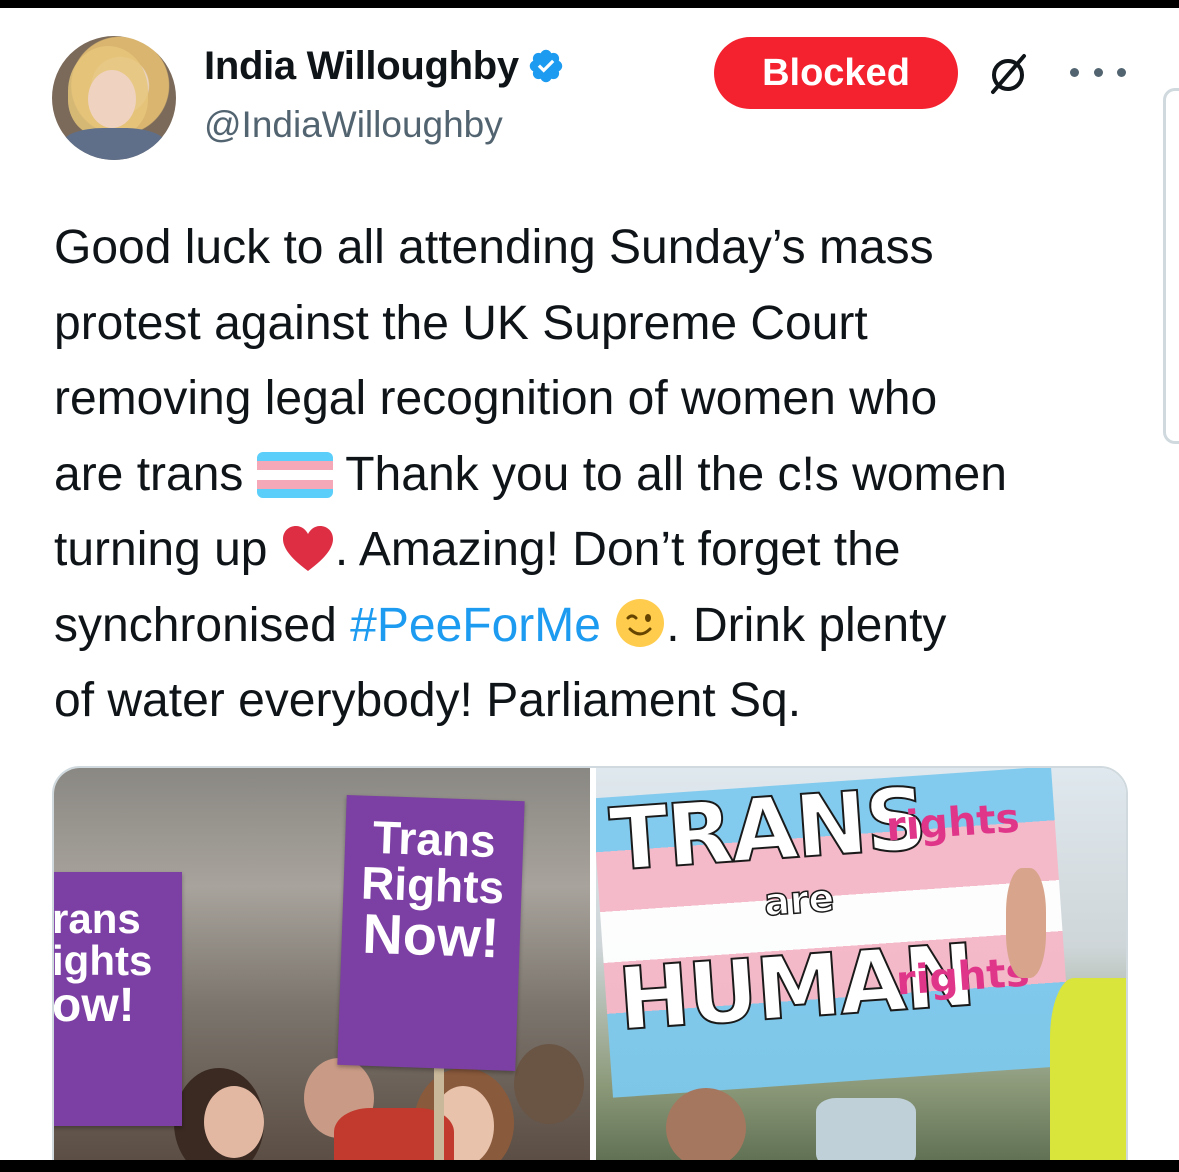 The height and width of the screenshot is (1172, 1179). What do you see at coordinates (1171, 266) in the screenshot?
I see `side-panel-edge` at bounding box center [1171, 266].